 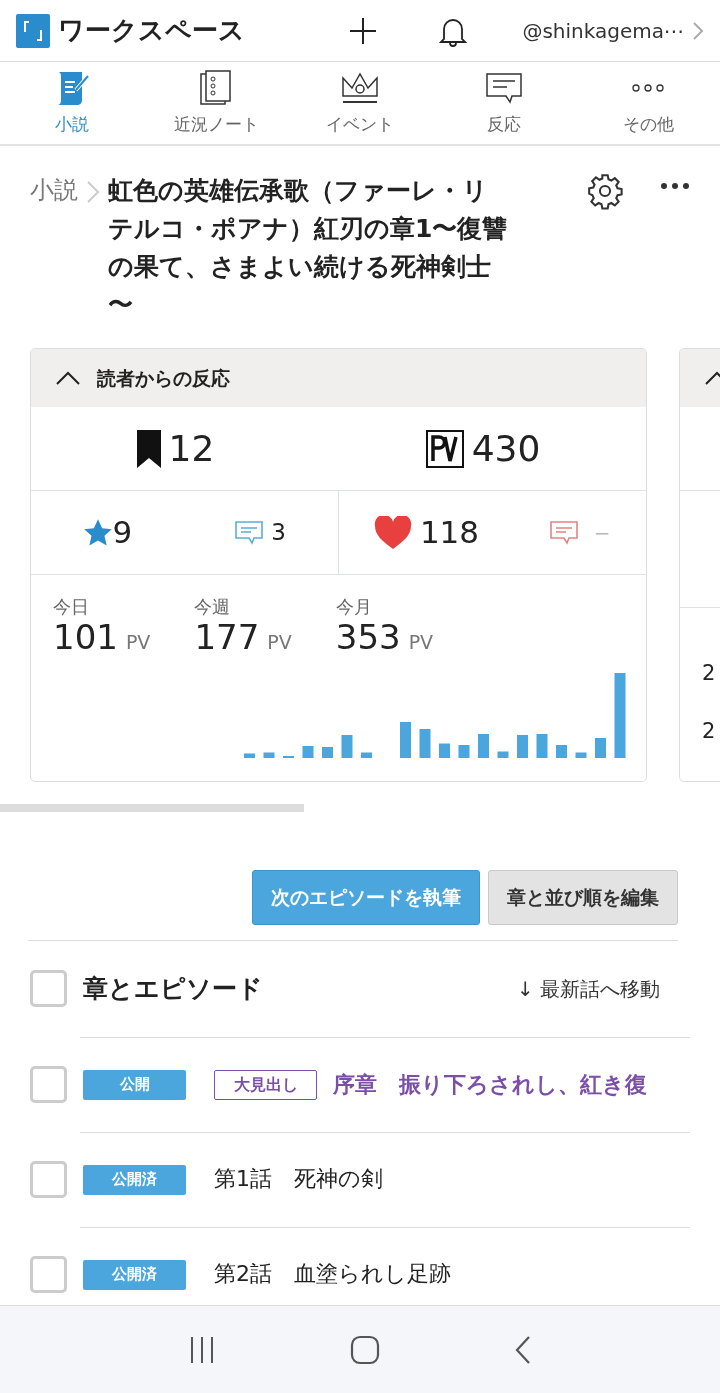 I want to click on pv-count: 430, so click(x=506, y=448).